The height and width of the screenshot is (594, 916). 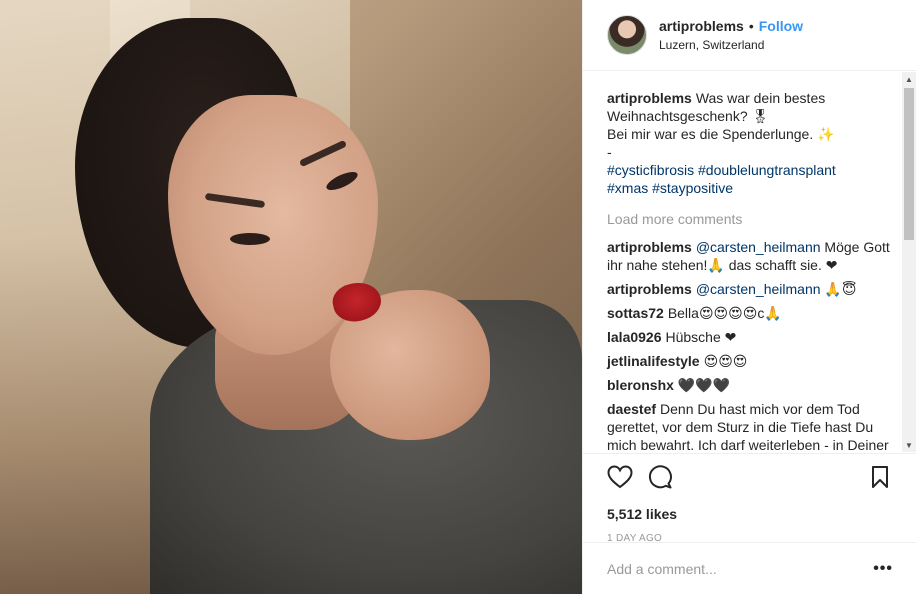 What do you see at coordinates (724, 313) in the screenshot?
I see `comment-text: Bella😍😍😍😍c🙏` at bounding box center [724, 313].